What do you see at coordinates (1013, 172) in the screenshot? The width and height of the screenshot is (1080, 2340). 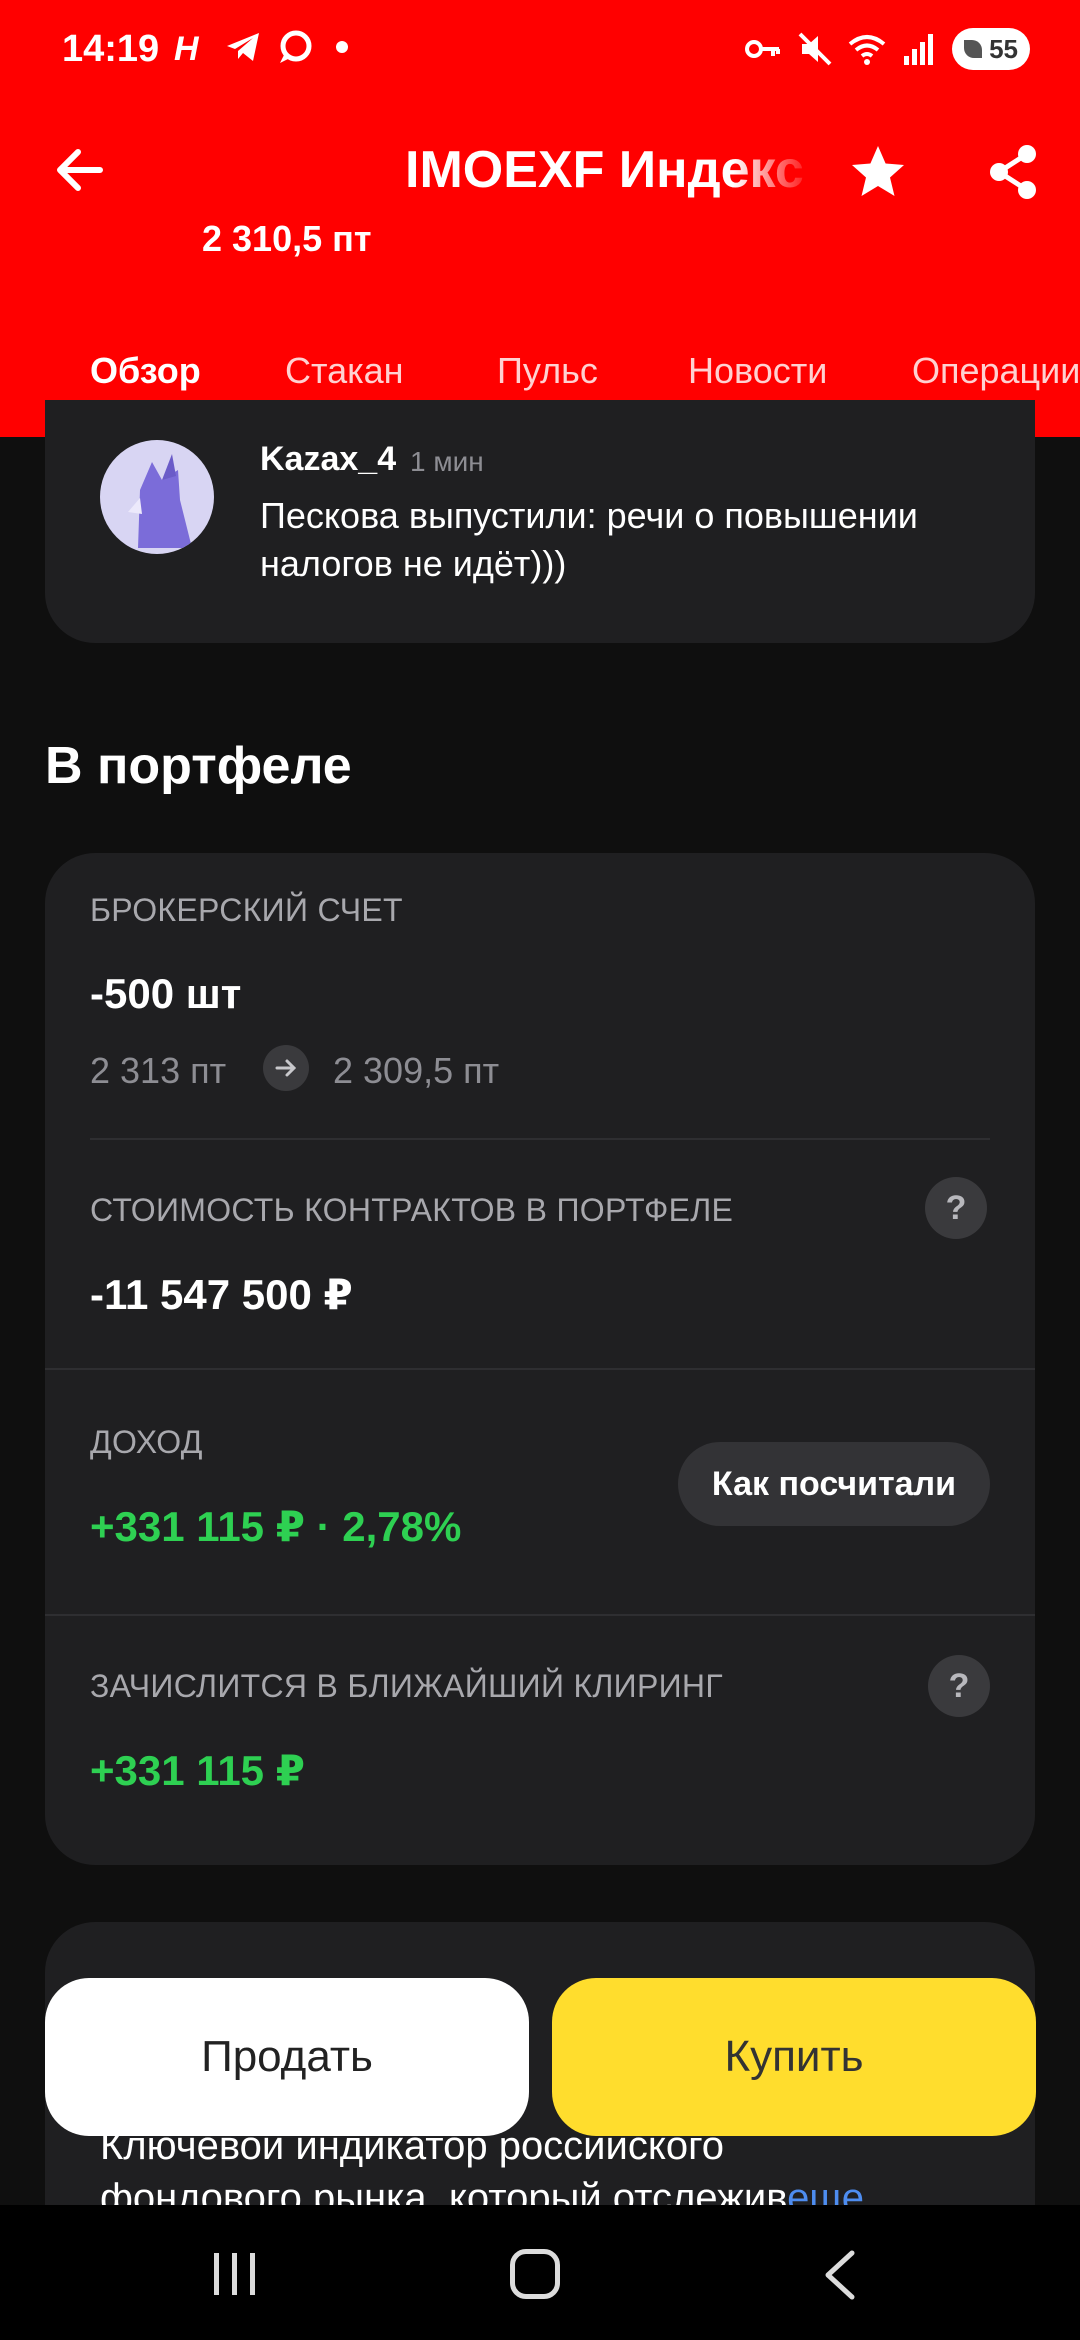 I see `share-icon` at bounding box center [1013, 172].